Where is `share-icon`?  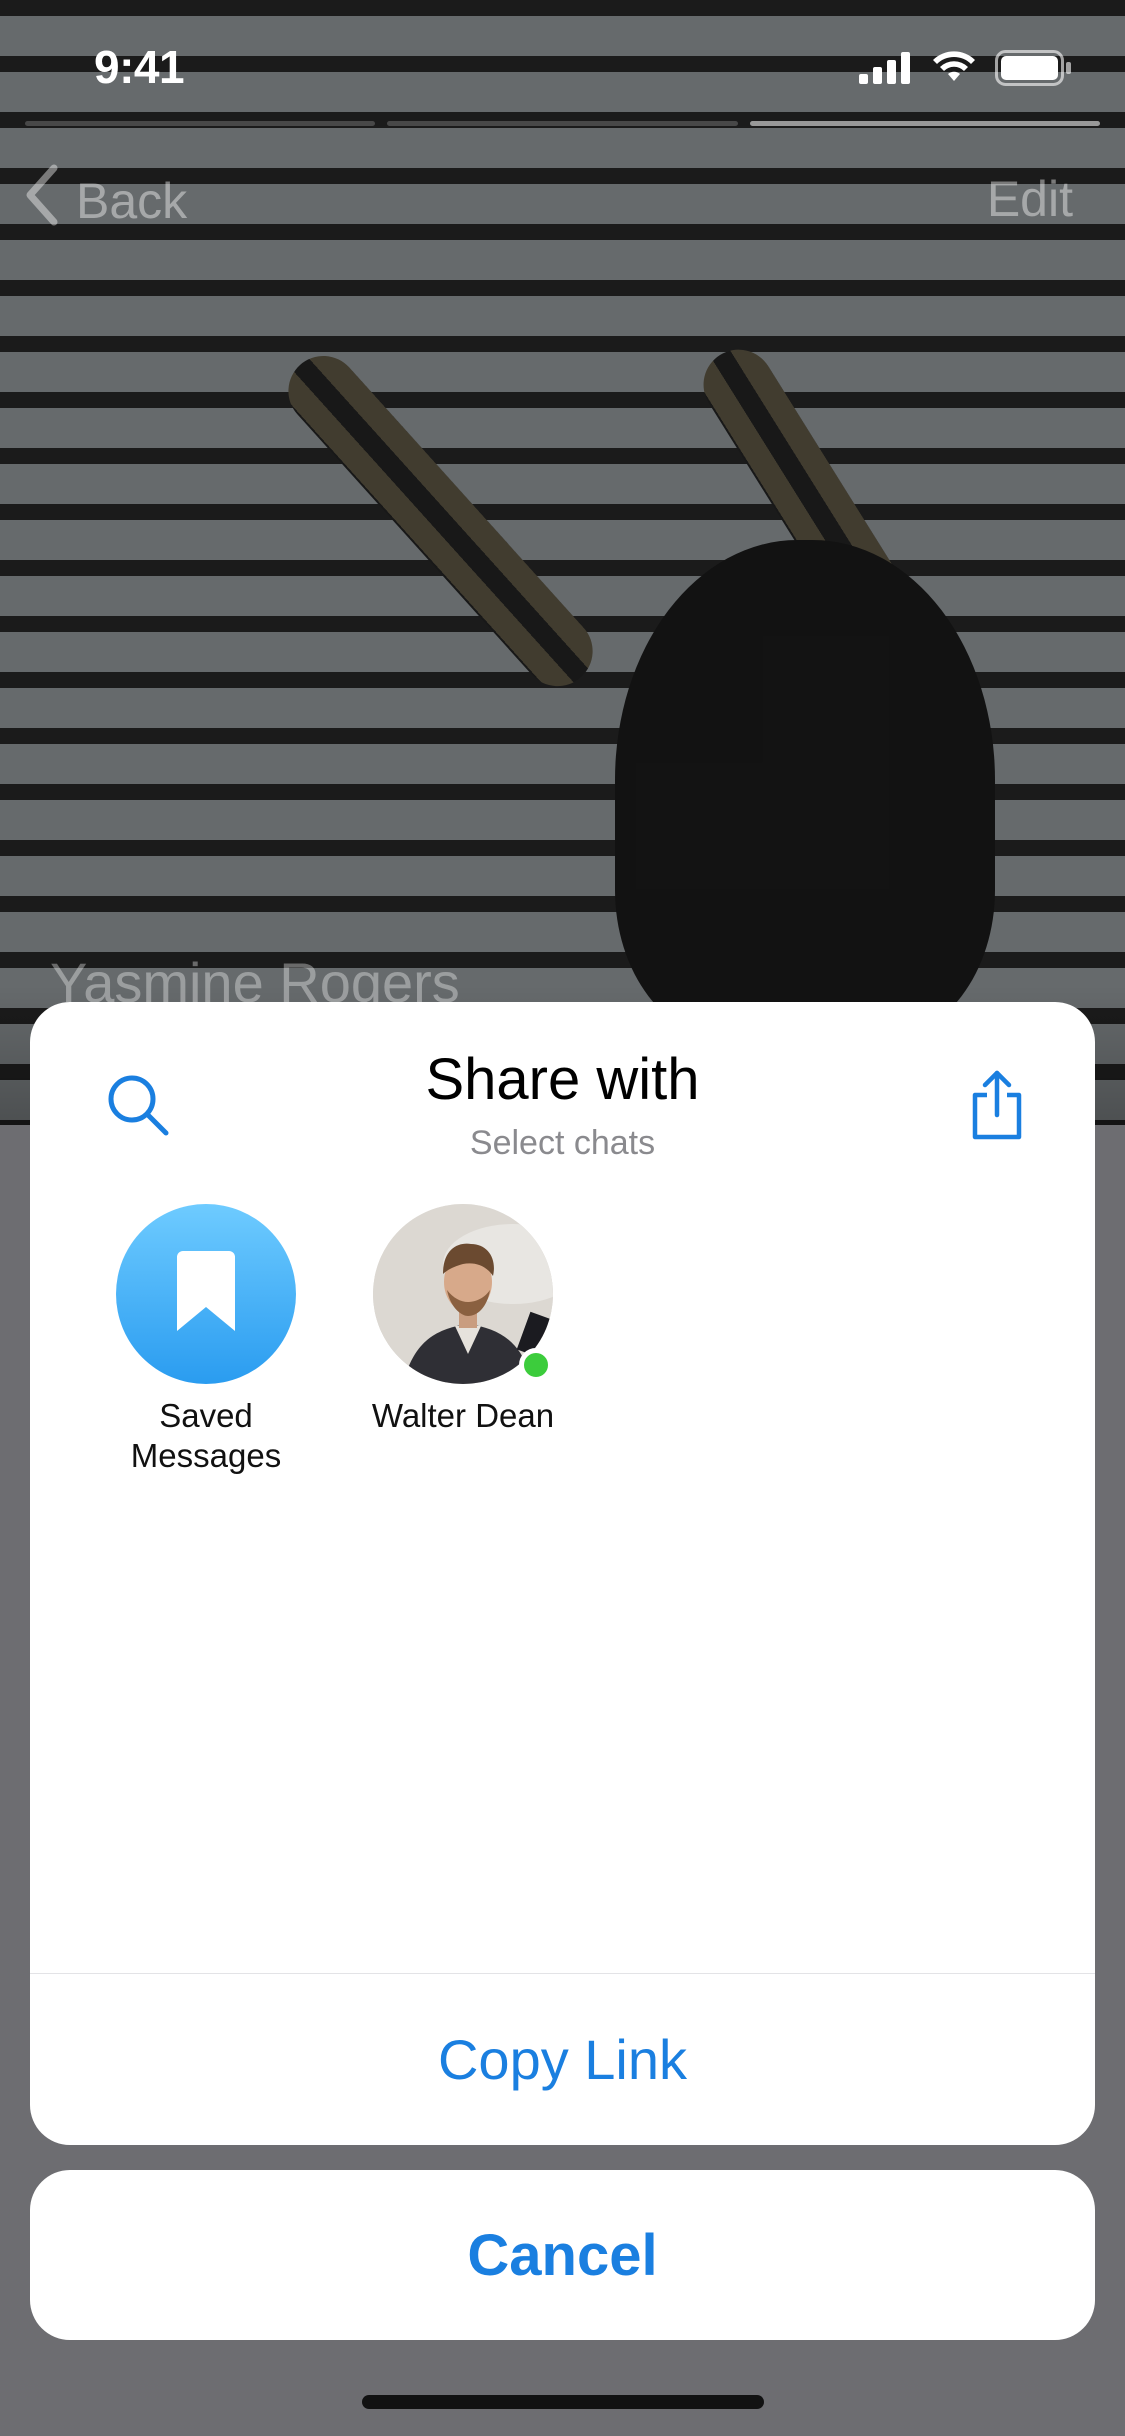 share-icon is located at coordinates (997, 1107).